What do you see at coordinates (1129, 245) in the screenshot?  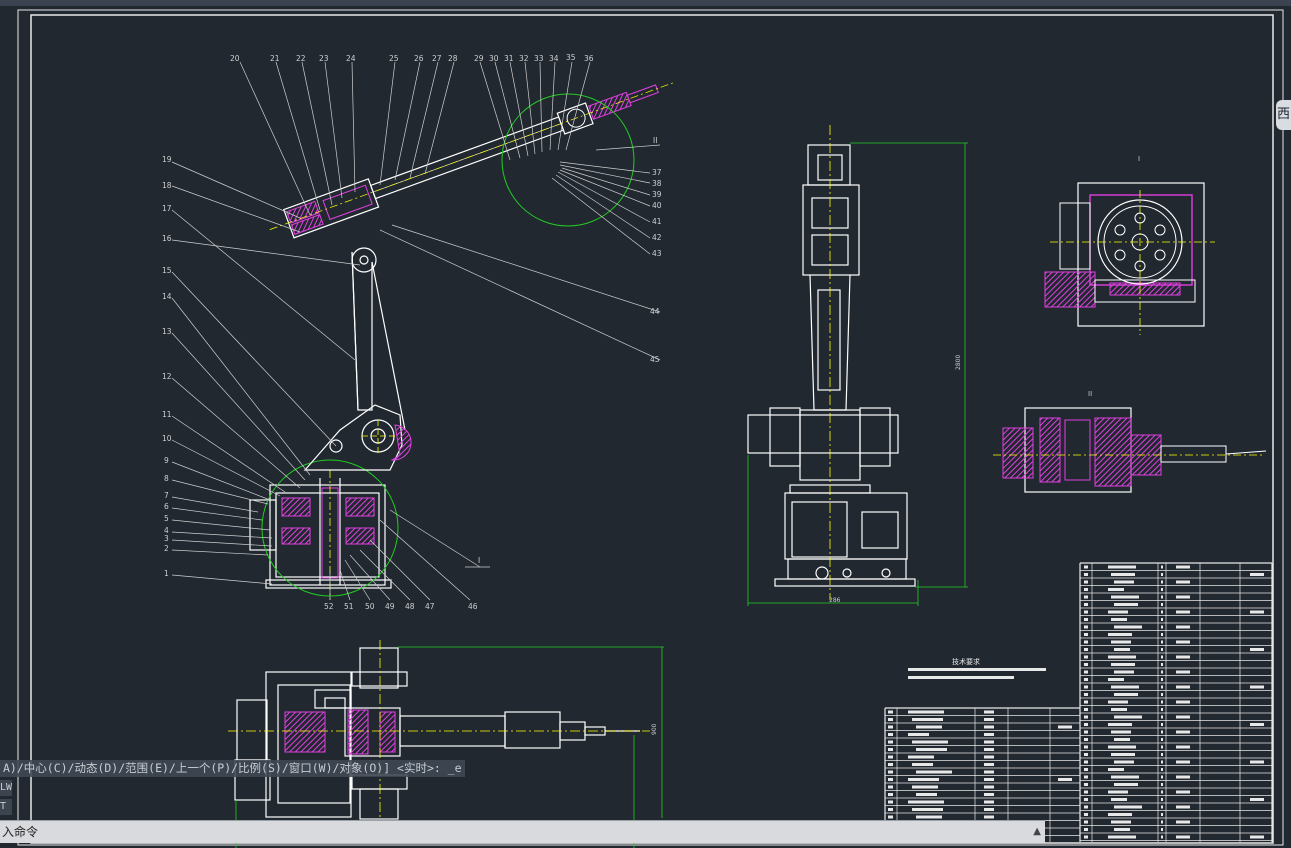 I see `detail-view-I: I` at bounding box center [1129, 245].